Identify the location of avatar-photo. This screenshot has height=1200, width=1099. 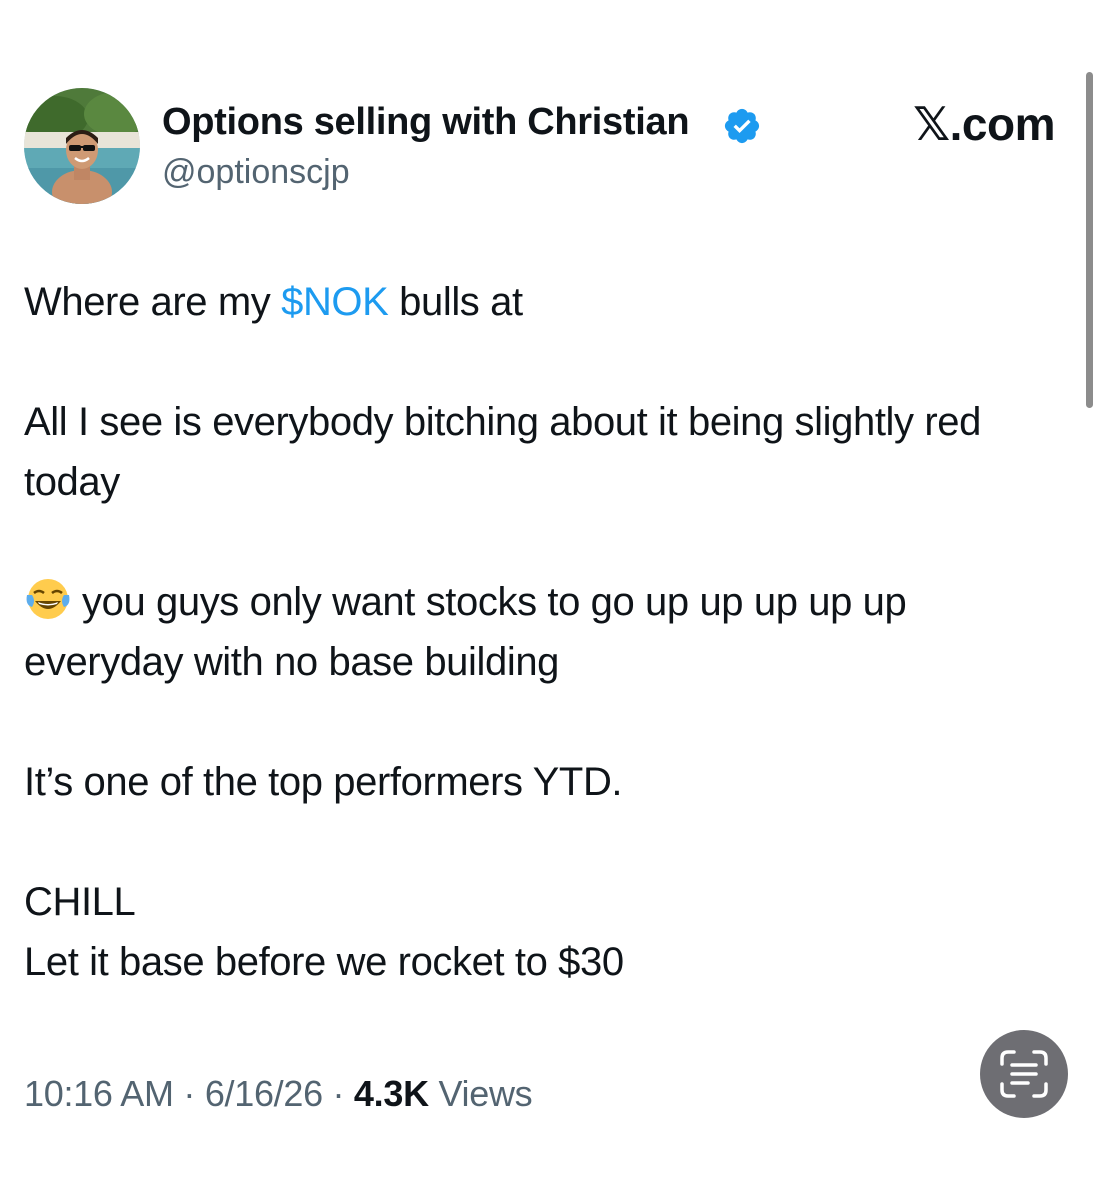
(82, 146).